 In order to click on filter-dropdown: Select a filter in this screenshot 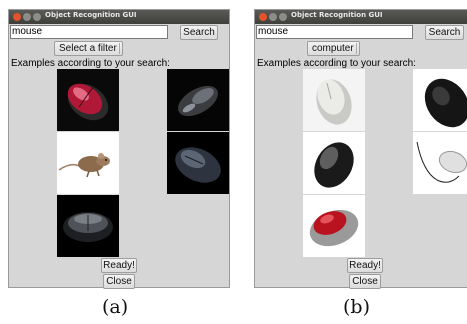, I will do `click(88, 48)`.